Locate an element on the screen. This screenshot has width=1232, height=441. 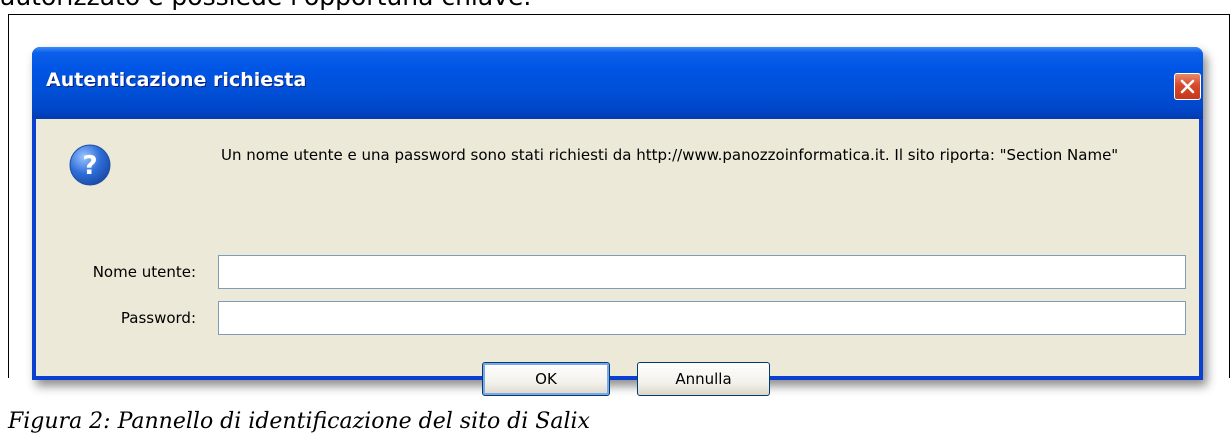
ok-button: OK is located at coordinates (546, 379).